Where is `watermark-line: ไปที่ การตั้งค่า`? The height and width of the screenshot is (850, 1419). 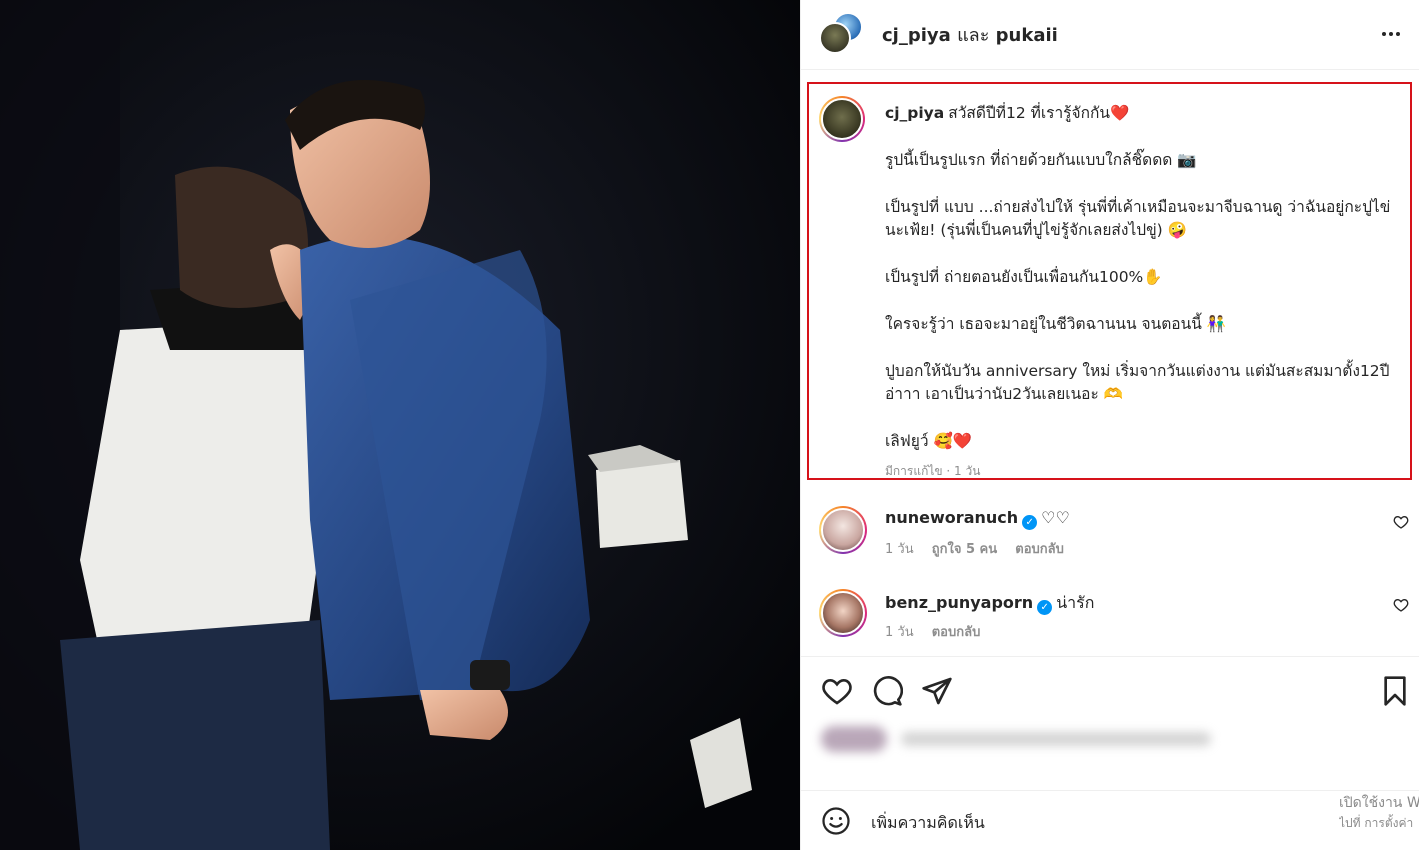 watermark-line: ไปที่ การตั้งค่า is located at coordinates (1376, 823).